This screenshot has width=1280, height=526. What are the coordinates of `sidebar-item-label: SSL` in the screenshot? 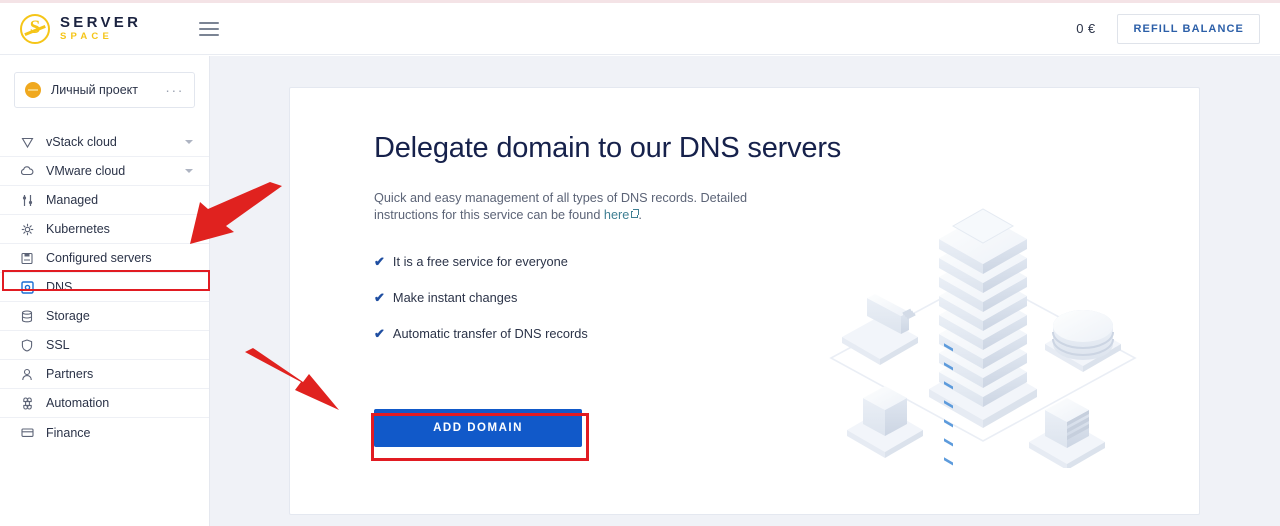 It's located at (58, 345).